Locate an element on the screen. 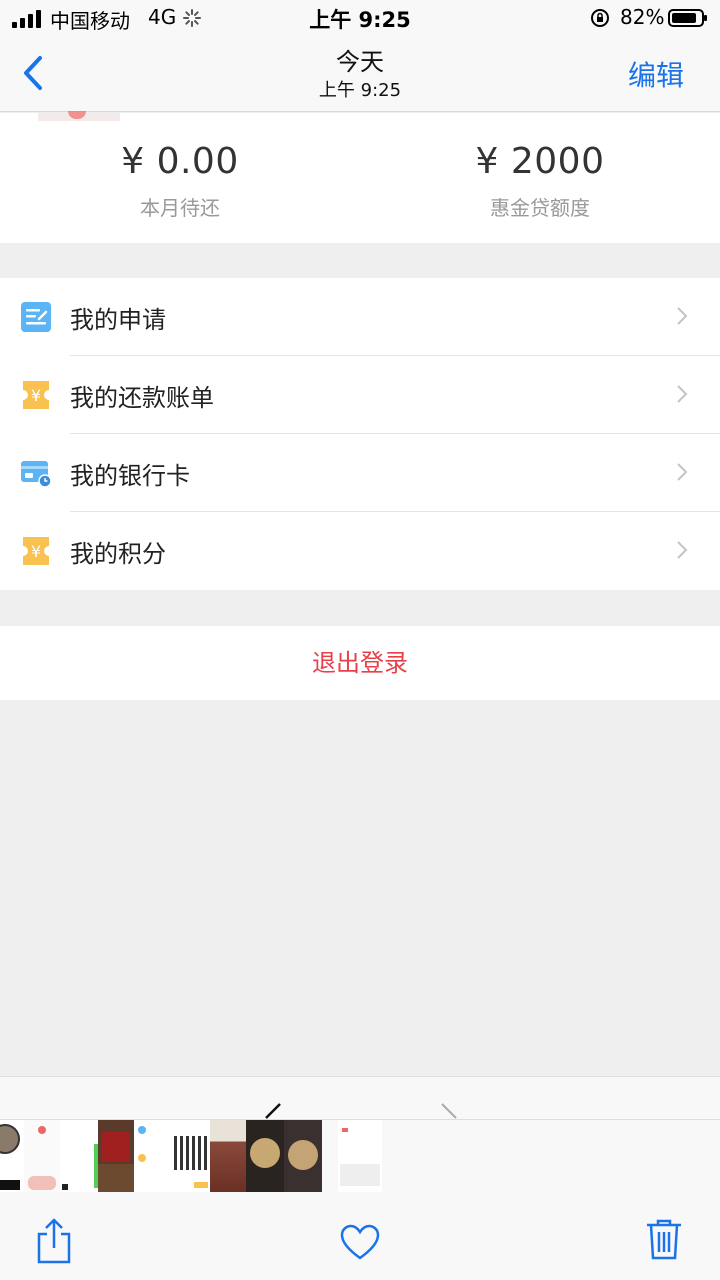 This screenshot has height=1280, width=720. account-summary: ¥ 0.00 本月待还 ¥ 2000 惠金贷额度 is located at coordinates (360, 177).